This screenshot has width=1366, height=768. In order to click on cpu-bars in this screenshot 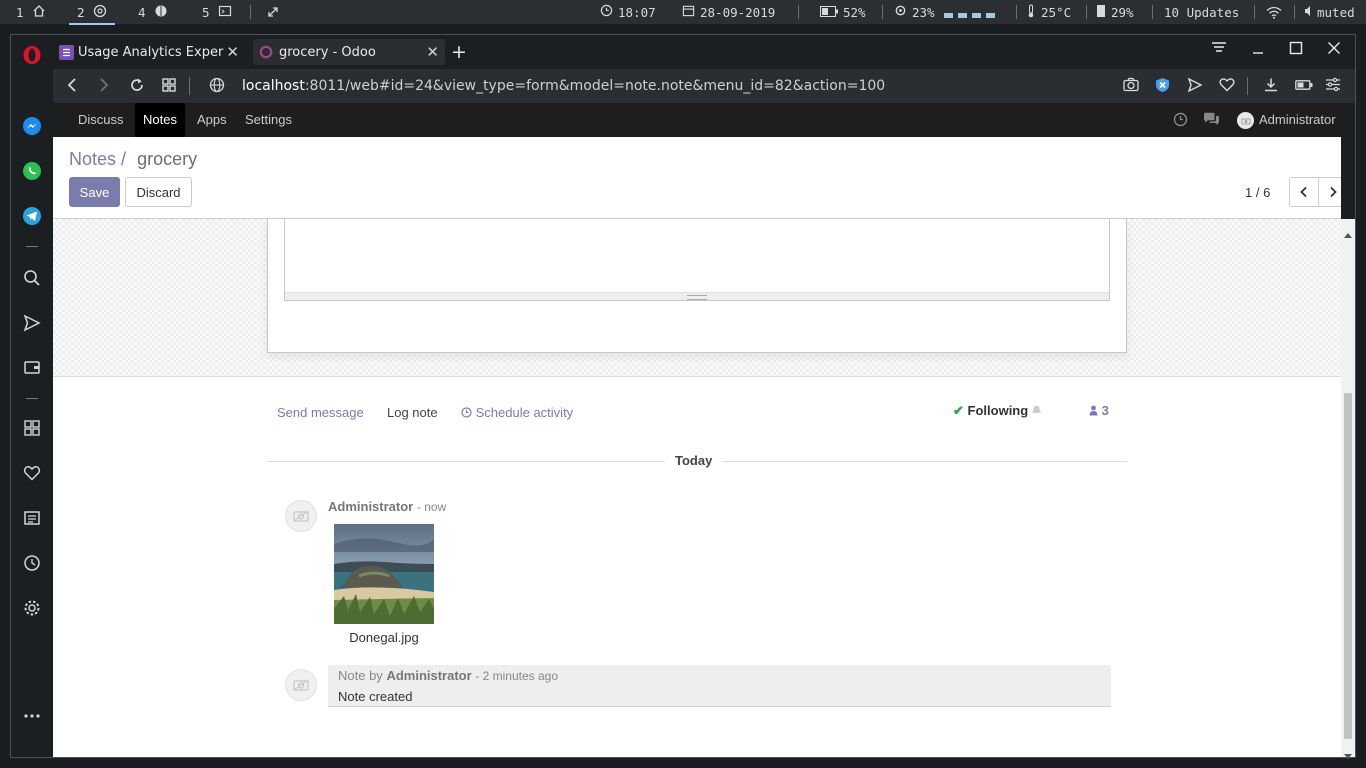, I will do `click(969, 12)`.